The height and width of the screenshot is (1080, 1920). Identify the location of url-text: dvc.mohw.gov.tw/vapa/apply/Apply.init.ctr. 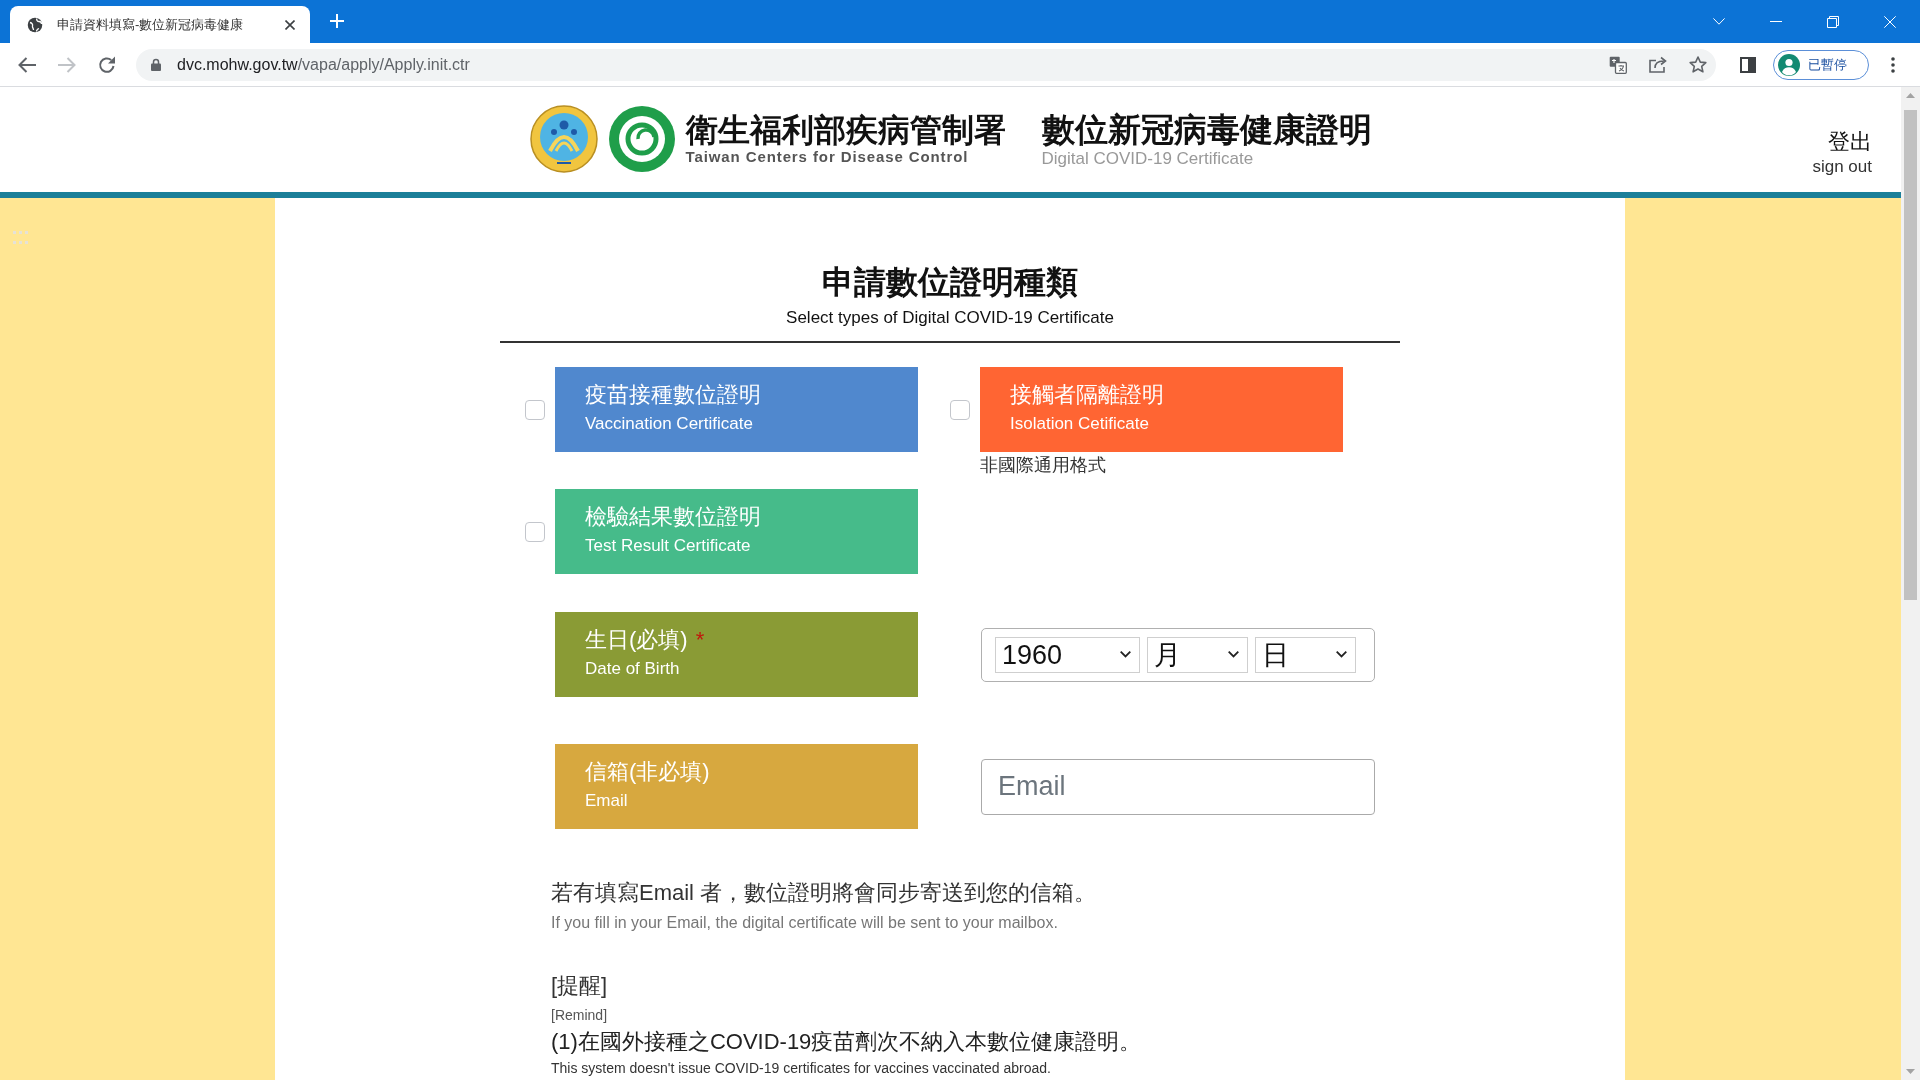
(323, 64).